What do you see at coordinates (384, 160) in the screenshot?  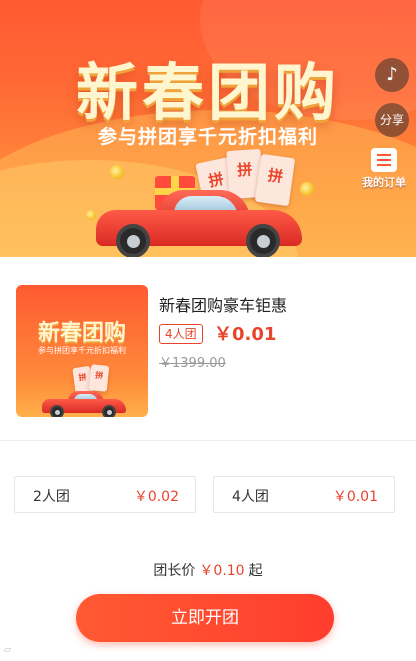 I see `order-list-icon` at bounding box center [384, 160].